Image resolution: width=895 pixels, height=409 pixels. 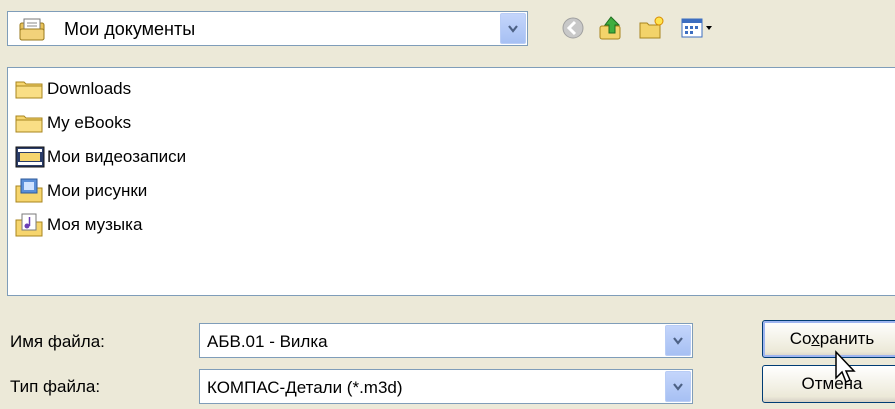 I want to click on filename-input: АБВ.01 - Вилка, so click(x=267, y=342).